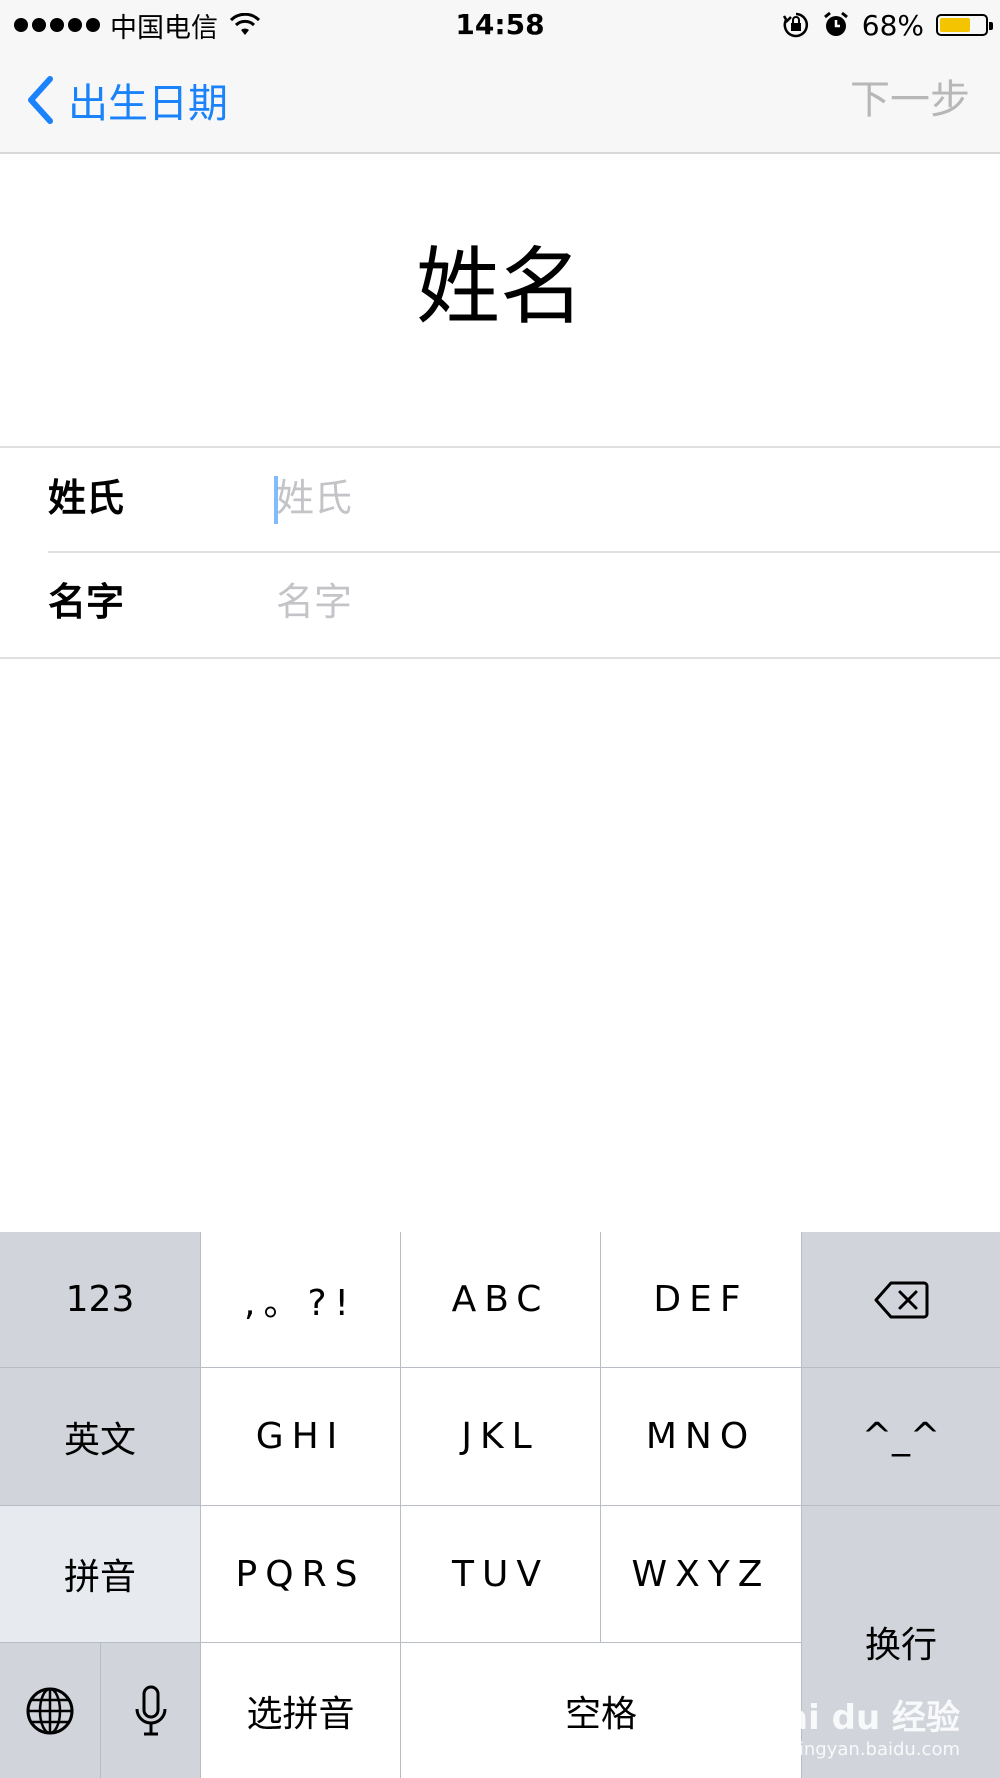 The height and width of the screenshot is (1778, 1000). Describe the element at coordinates (500, 1299) in the screenshot. I see `key-abc: ABC` at that location.